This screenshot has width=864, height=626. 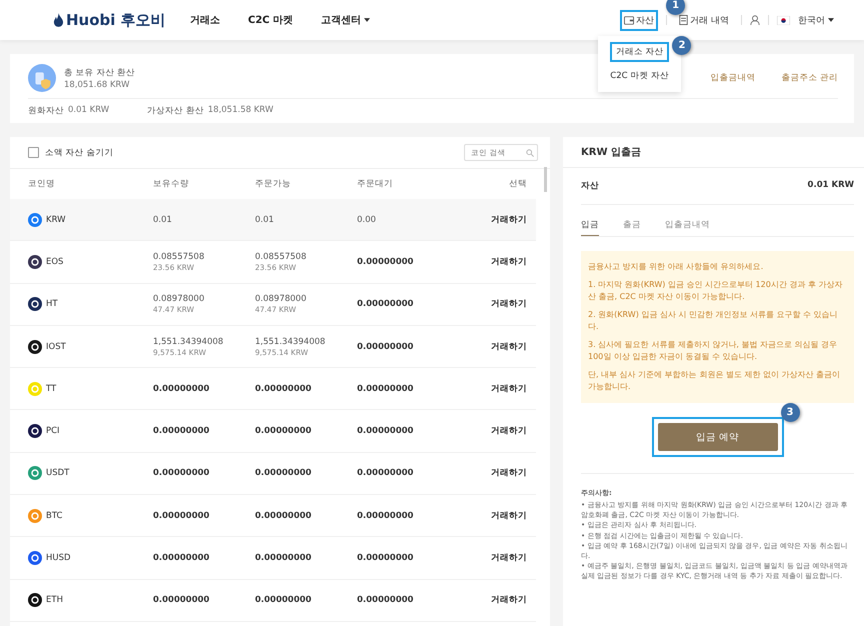 What do you see at coordinates (56, 219) in the screenshot?
I see `coin-name: KRW` at bounding box center [56, 219].